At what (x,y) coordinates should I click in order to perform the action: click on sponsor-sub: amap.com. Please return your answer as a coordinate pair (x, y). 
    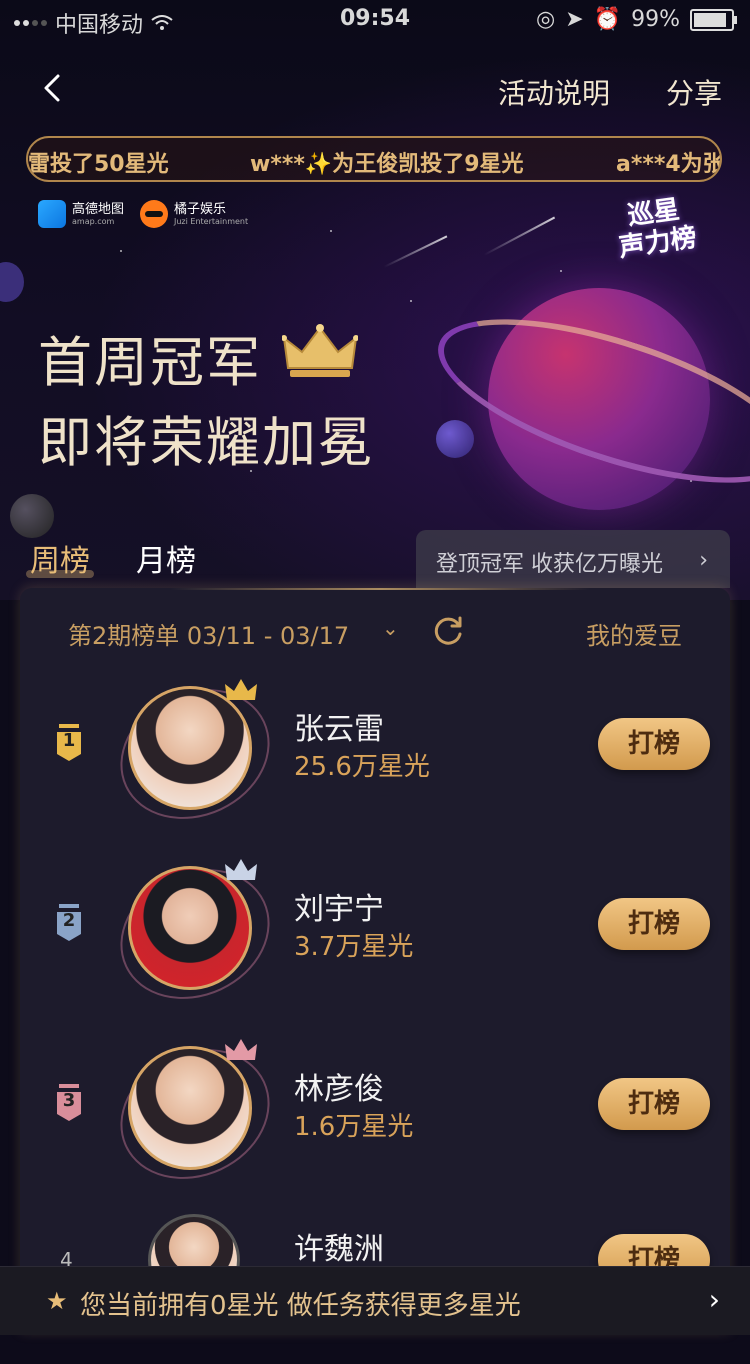
    Looking at the image, I should click on (93, 221).